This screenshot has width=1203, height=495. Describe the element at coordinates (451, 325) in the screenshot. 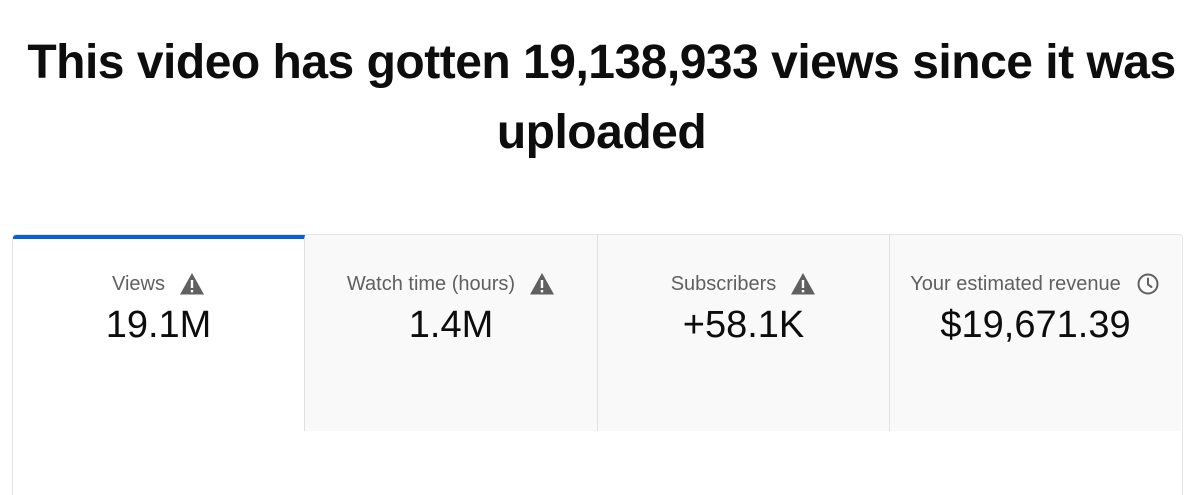

I see `tab-value: 1.4M` at that location.